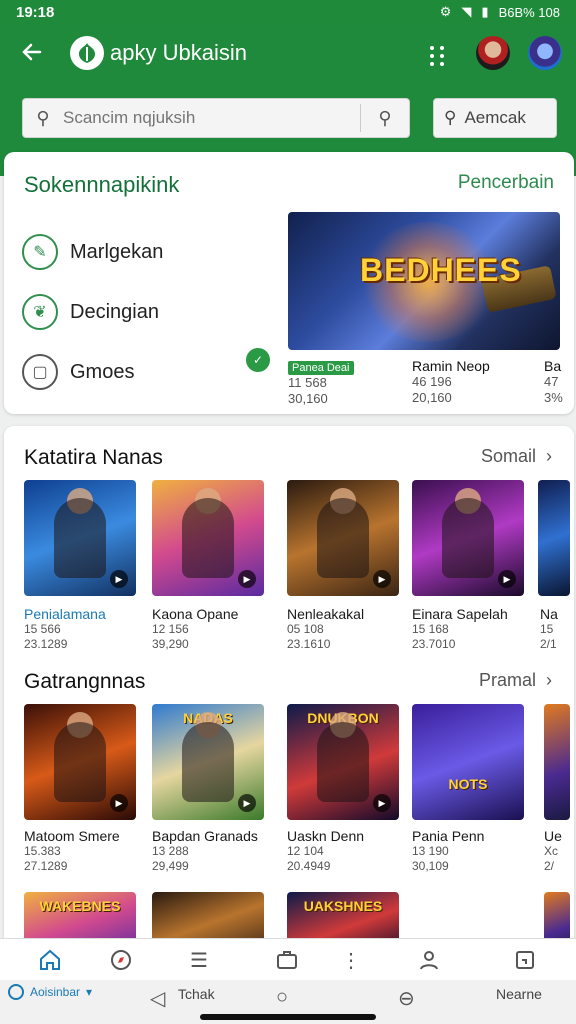 This screenshot has width=576, height=1024. I want to click on game-name: Nenleakakal, so click(347, 614).